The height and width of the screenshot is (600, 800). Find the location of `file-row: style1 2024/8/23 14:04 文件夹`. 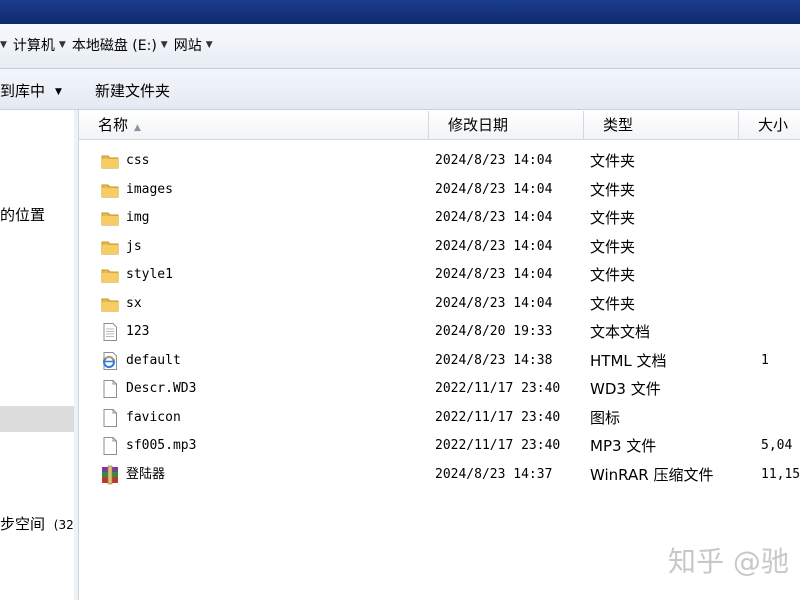

file-row: style1 2024/8/23 14:04 文件夹 is located at coordinates (439, 275).